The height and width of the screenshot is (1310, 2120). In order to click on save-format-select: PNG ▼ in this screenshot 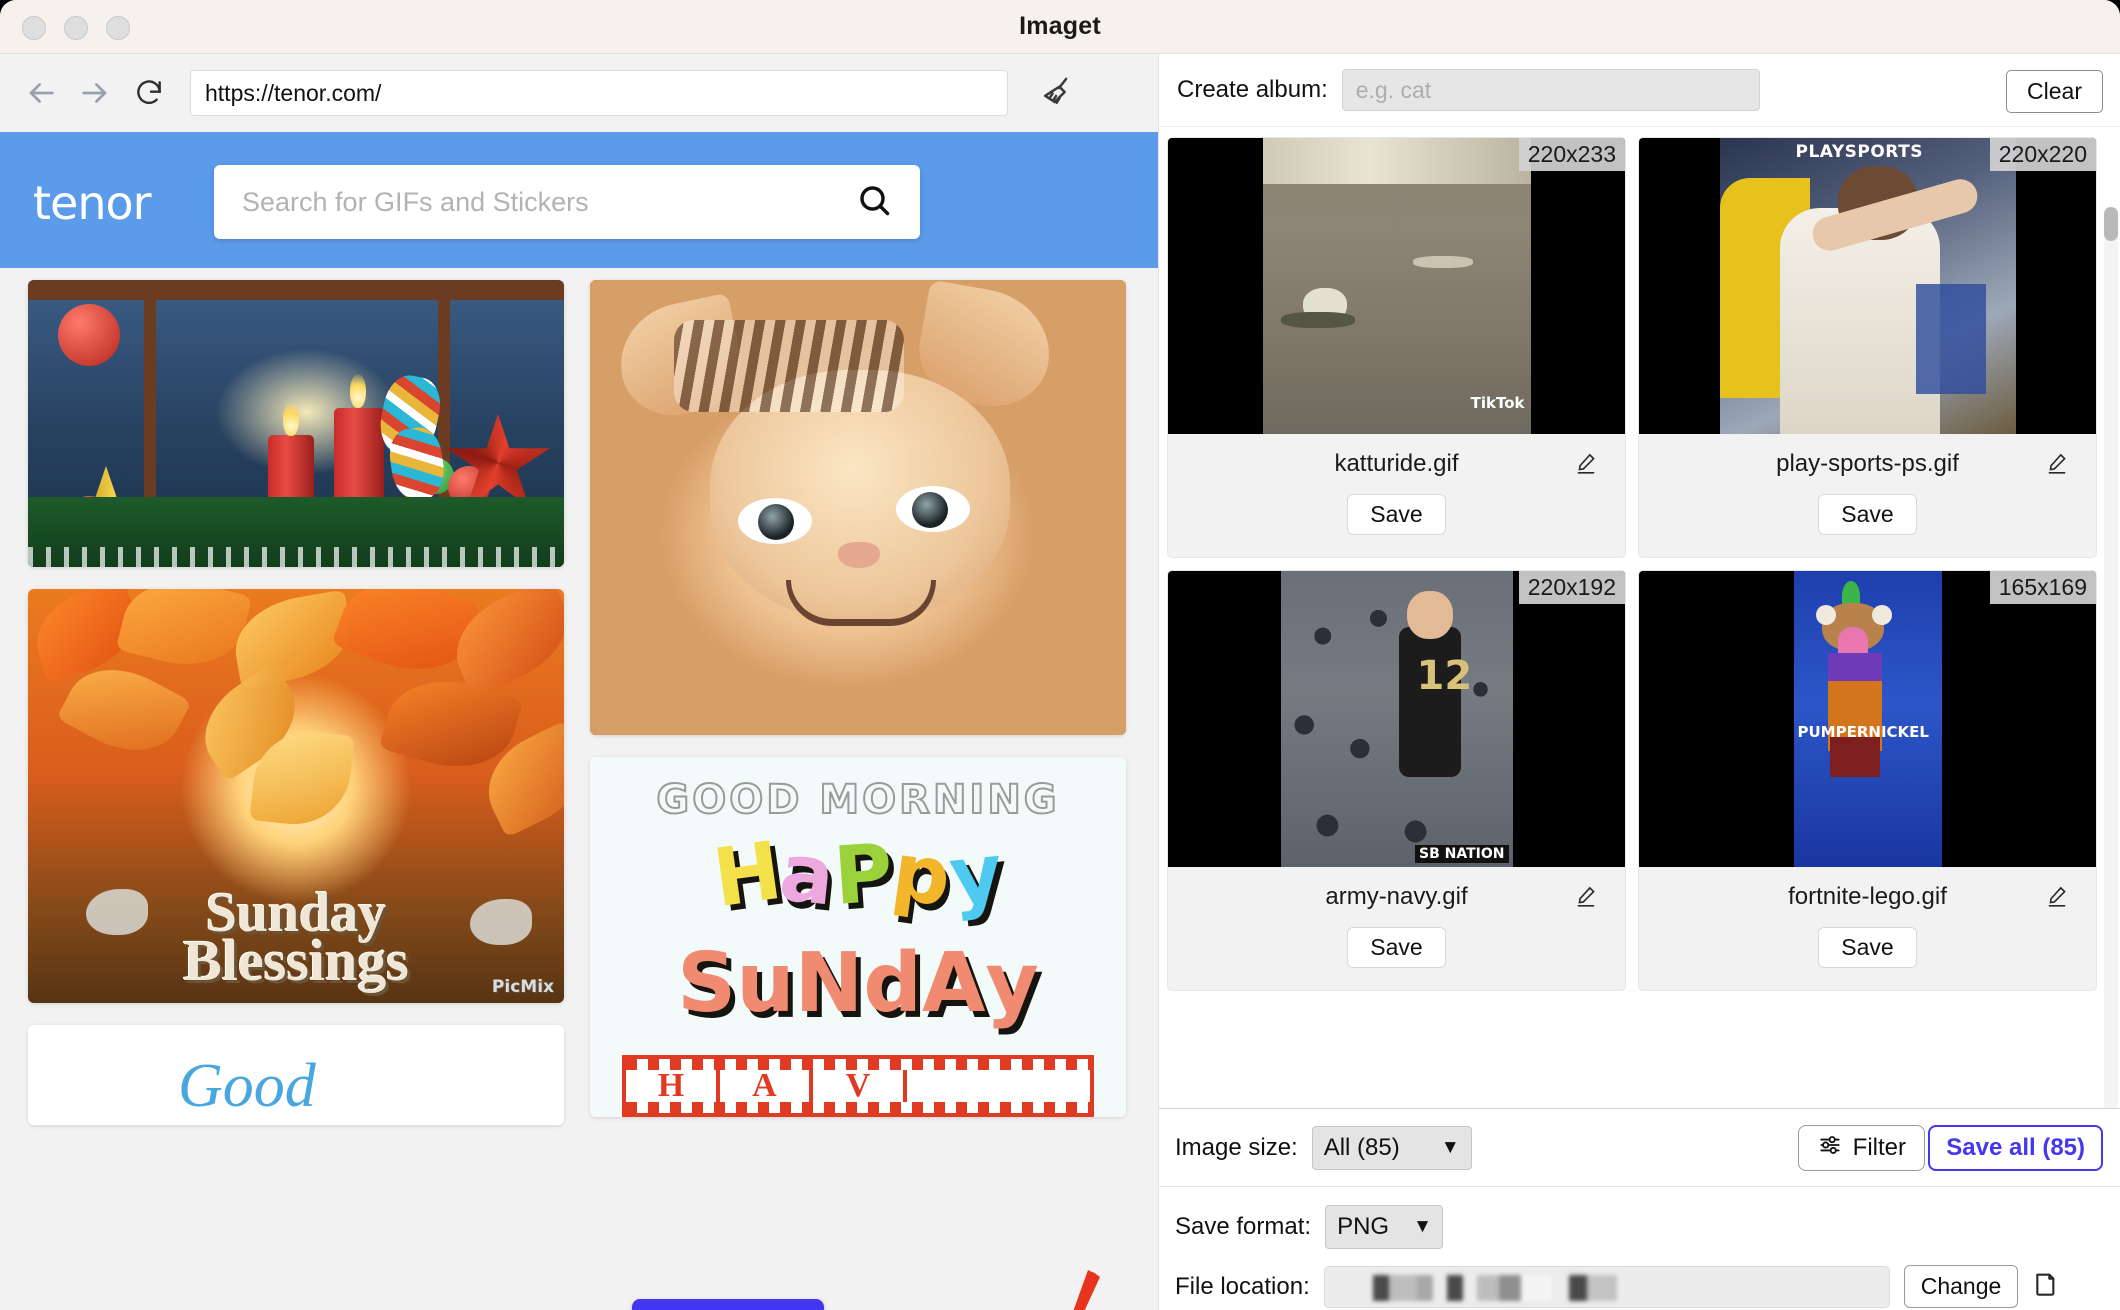, I will do `click(1384, 1227)`.